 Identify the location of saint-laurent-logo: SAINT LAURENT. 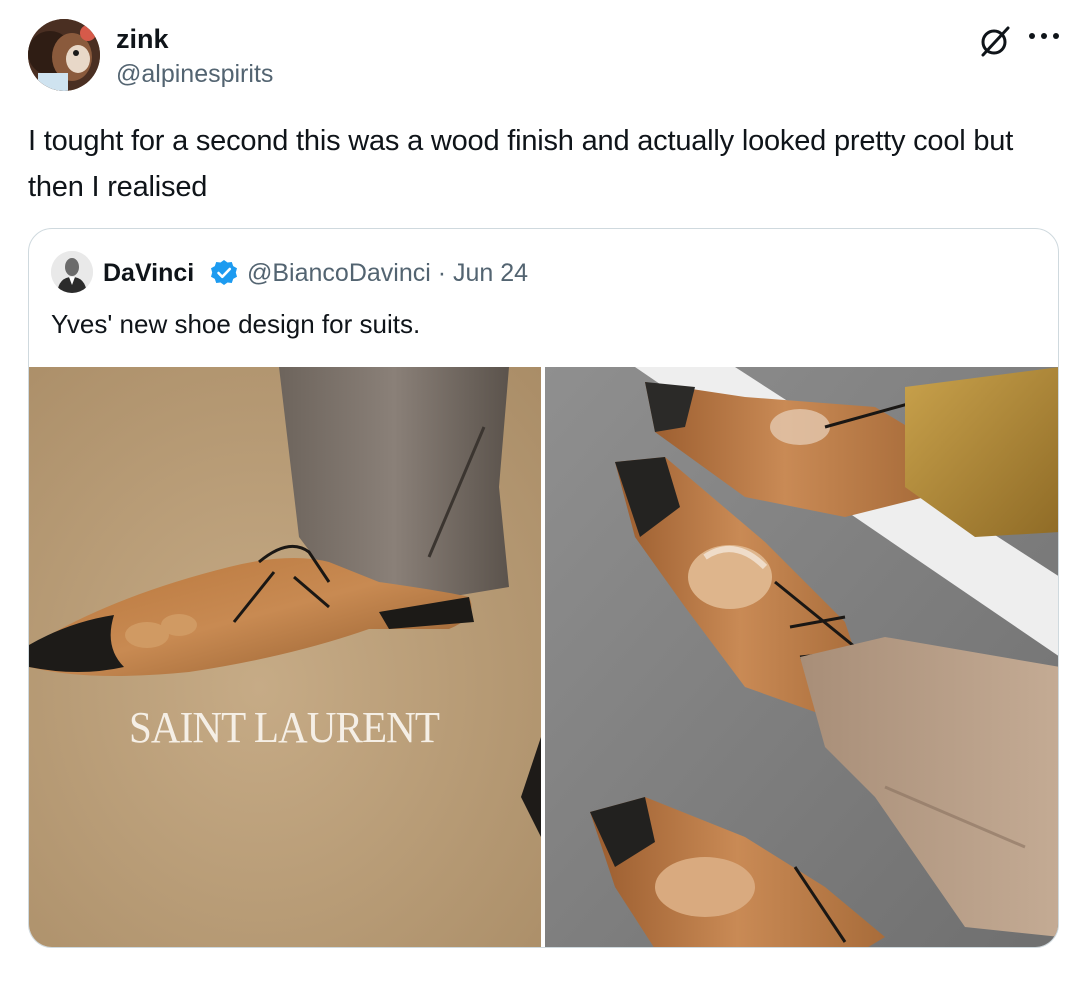
(284, 727).